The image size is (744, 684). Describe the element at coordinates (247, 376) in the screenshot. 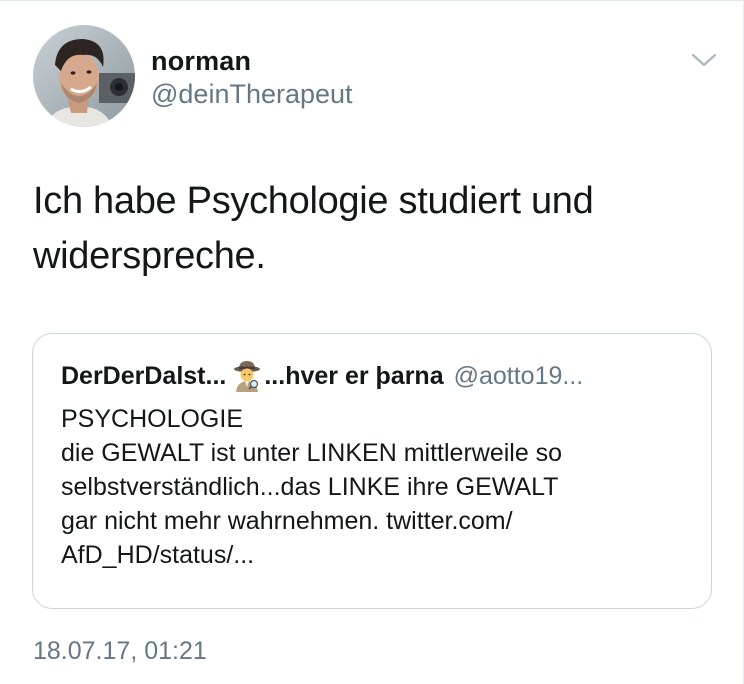

I see `detective-emoji-icon` at that location.